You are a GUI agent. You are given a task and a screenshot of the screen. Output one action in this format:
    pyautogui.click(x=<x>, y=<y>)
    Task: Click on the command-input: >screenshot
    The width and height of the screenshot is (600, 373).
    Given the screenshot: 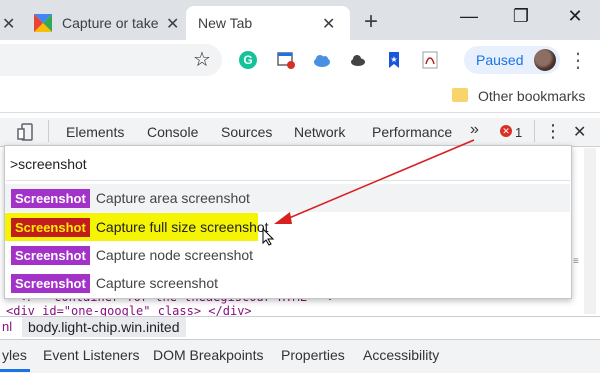 What is the action you would take?
    pyautogui.click(x=48, y=164)
    